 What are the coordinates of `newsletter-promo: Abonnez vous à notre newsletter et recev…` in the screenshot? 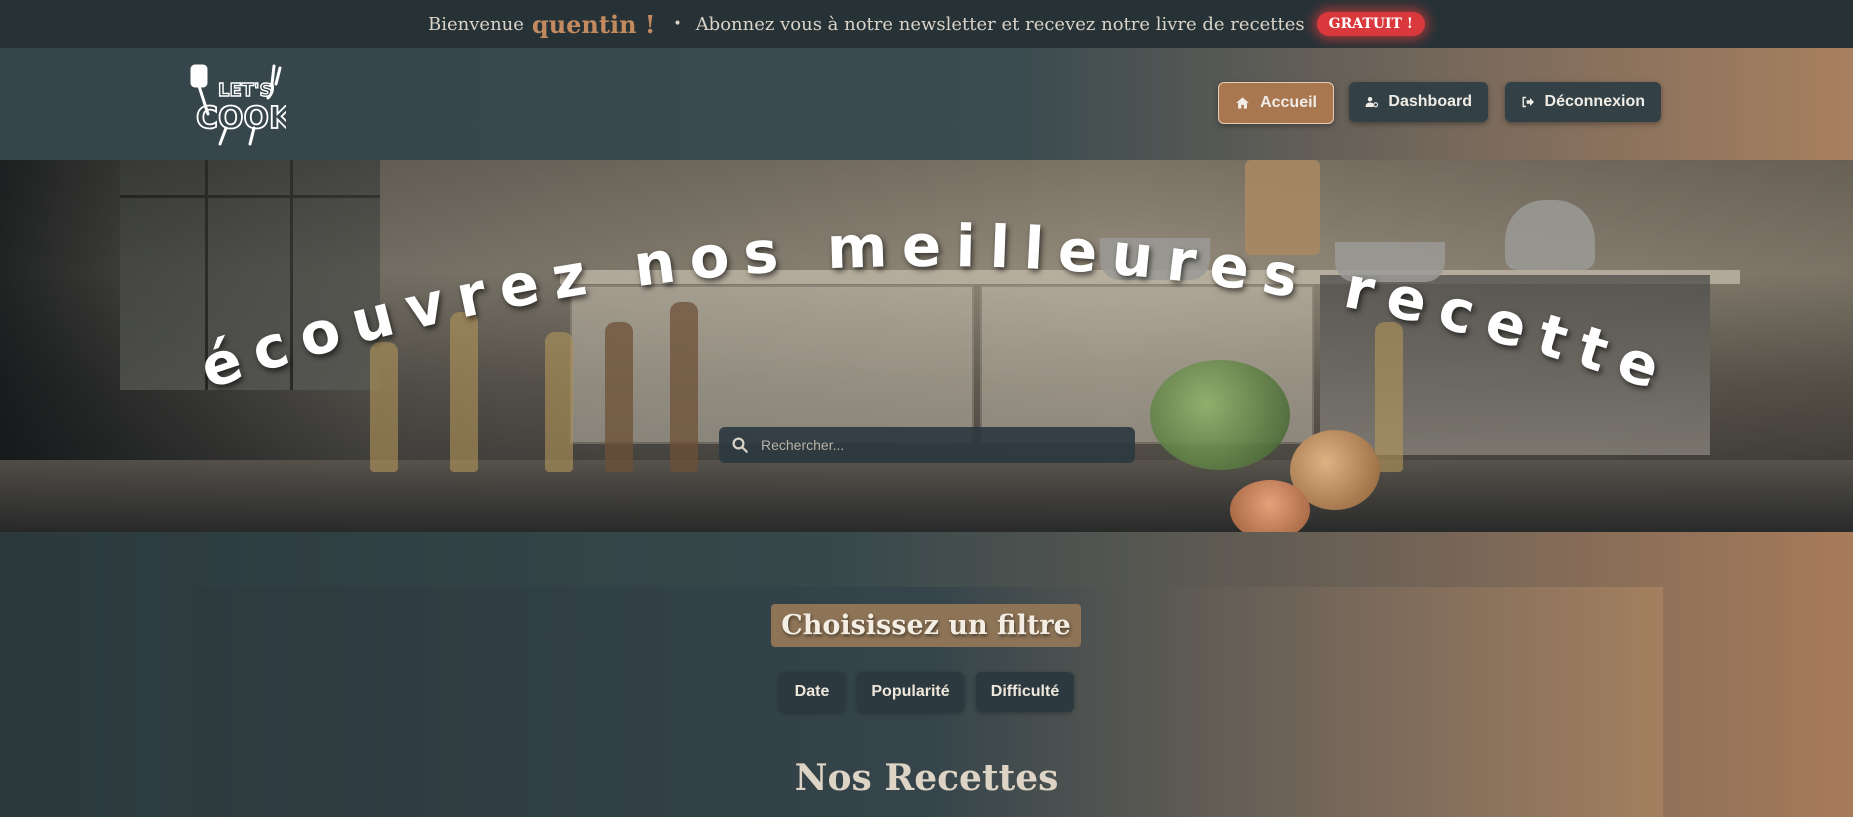 It's located at (1000, 24).